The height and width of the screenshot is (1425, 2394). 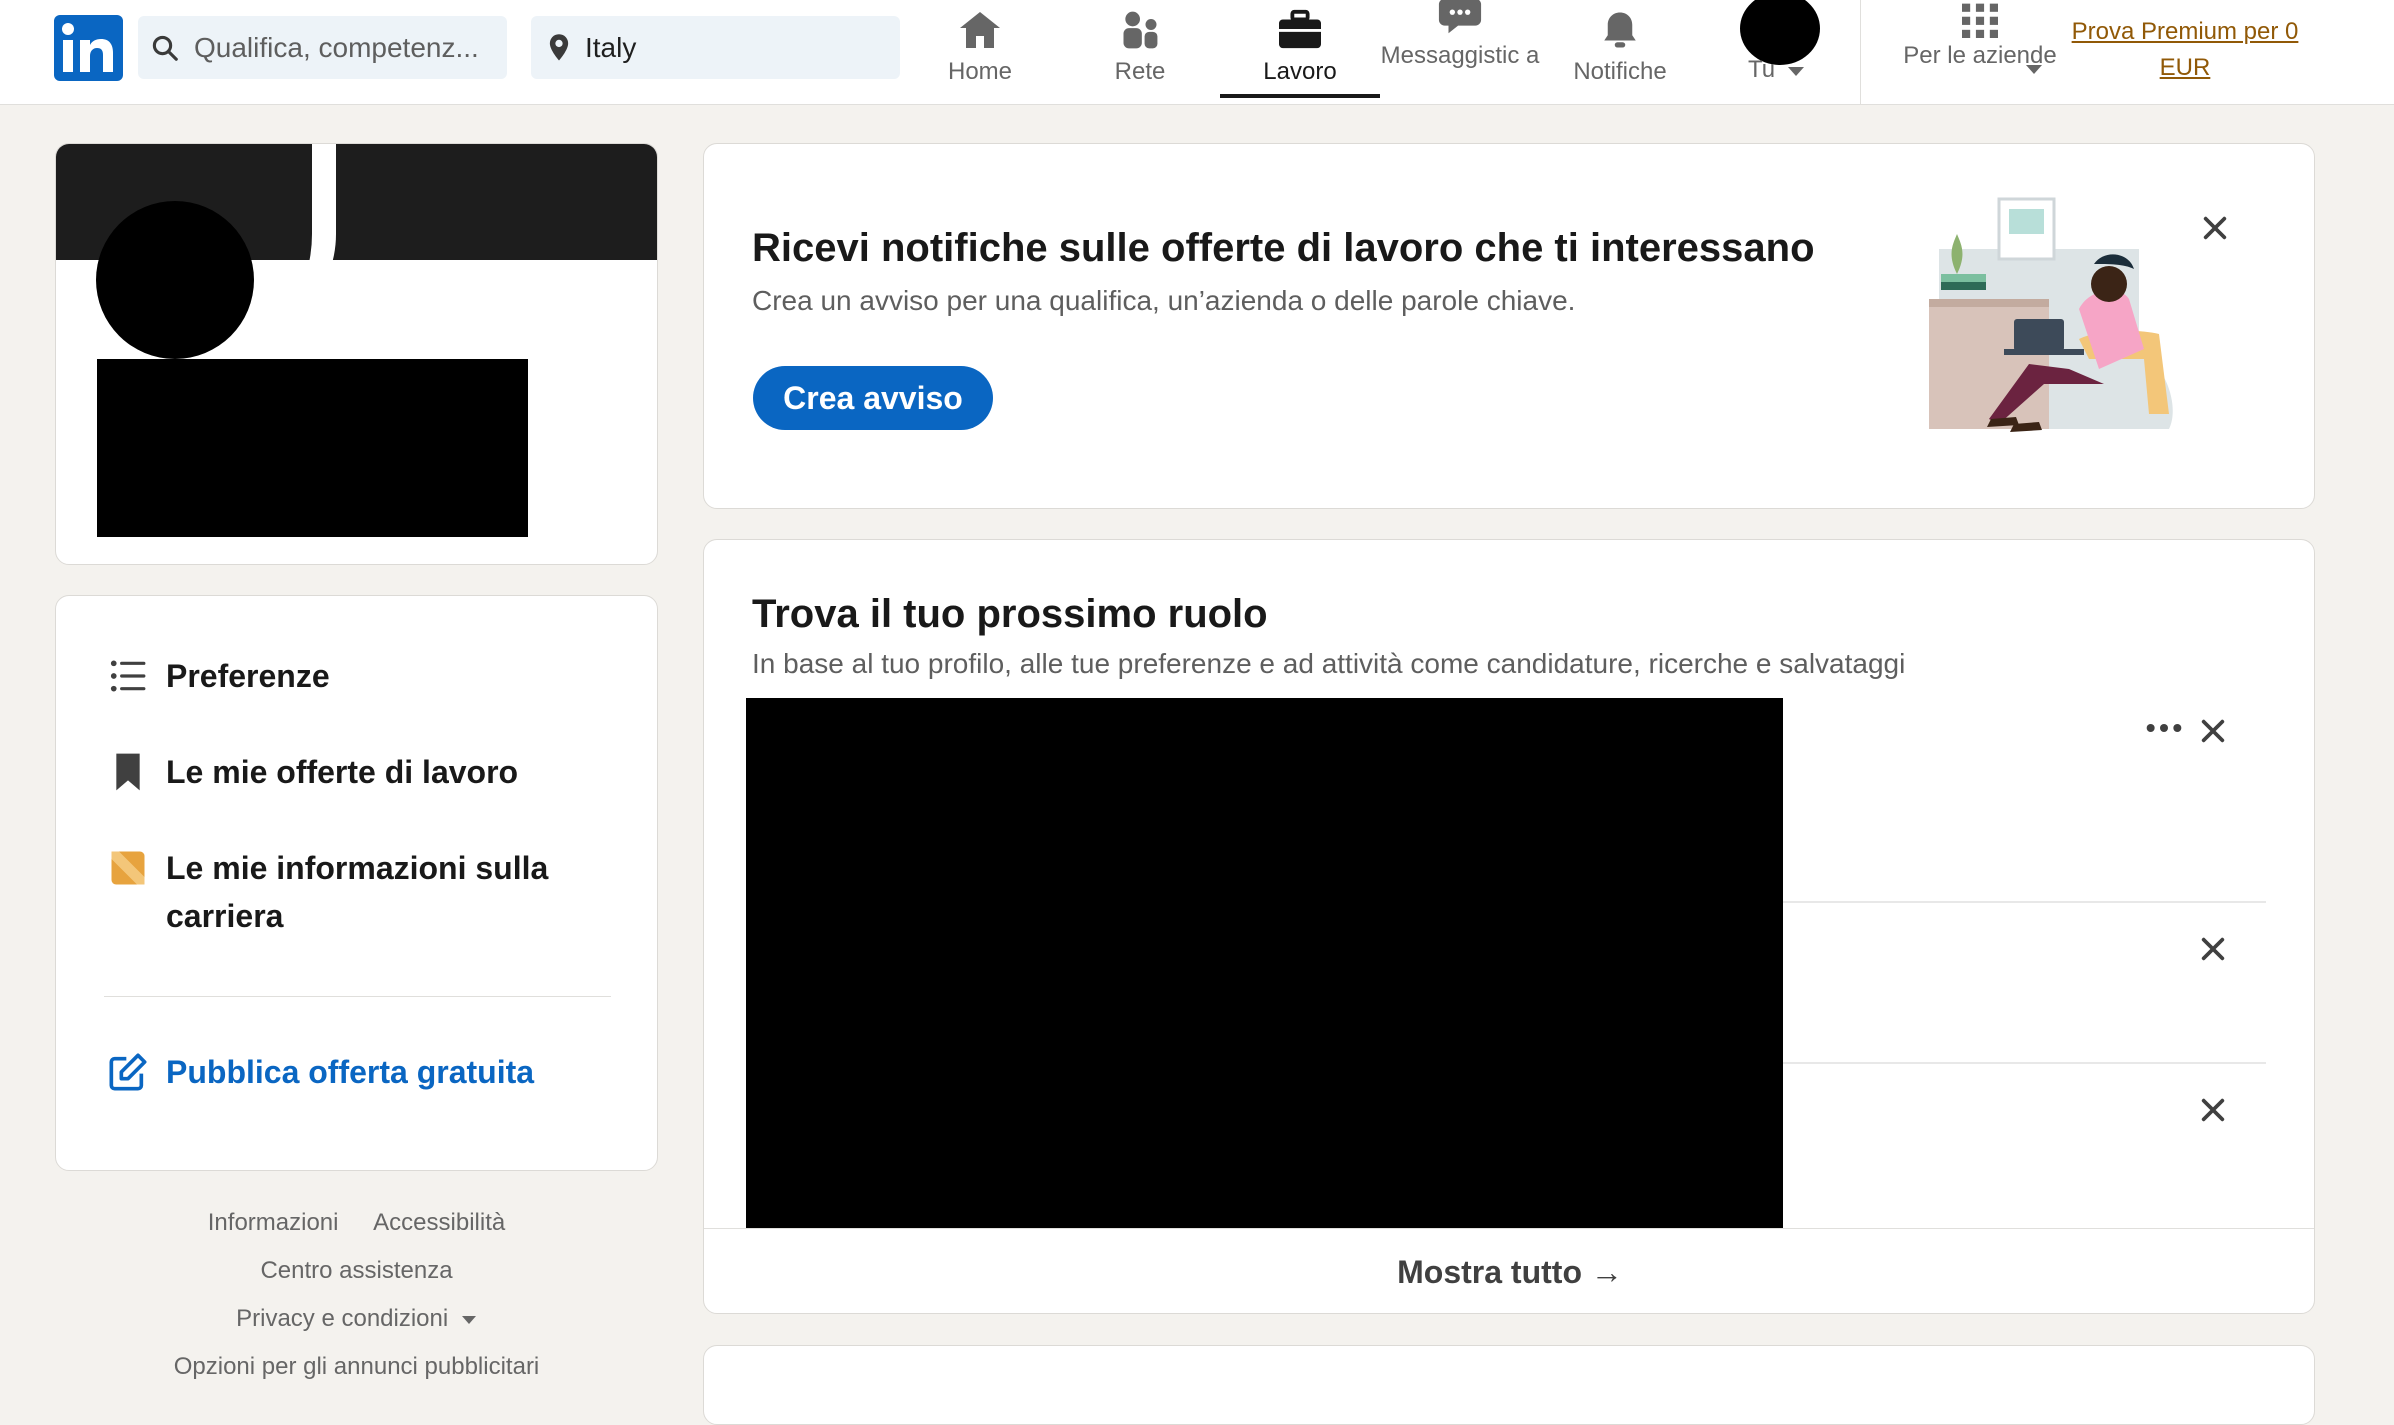 I want to click on active-tab-indicator, so click(x=1300, y=96).